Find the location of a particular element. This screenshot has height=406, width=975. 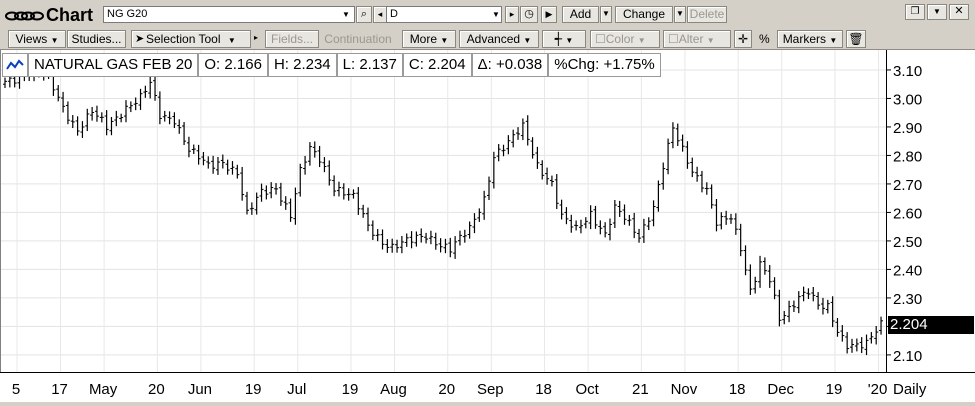

x-tick-label: Nov is located at coordinates (684, 389).